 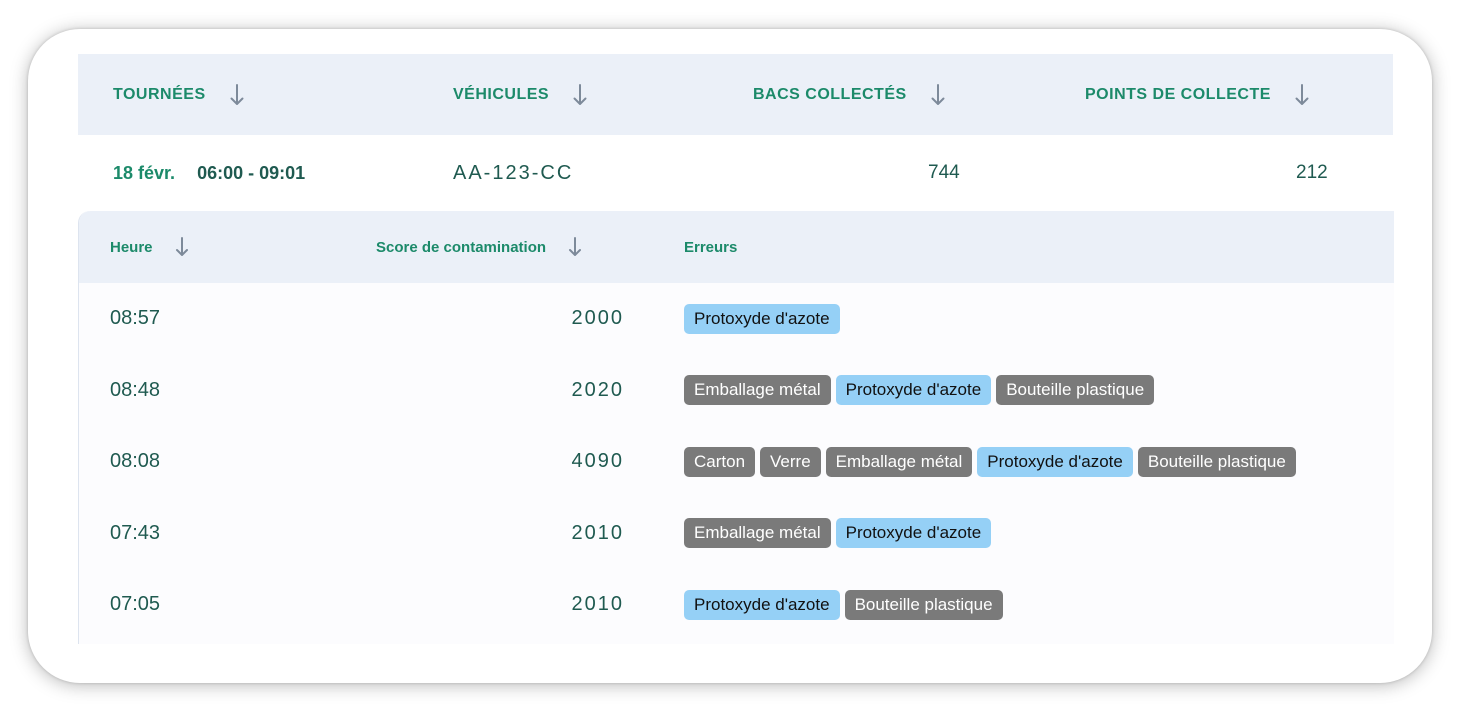 I want to click on column-header-points-de-collecte: POINTS DE COLLECTE, so click(x=1197, y=94).